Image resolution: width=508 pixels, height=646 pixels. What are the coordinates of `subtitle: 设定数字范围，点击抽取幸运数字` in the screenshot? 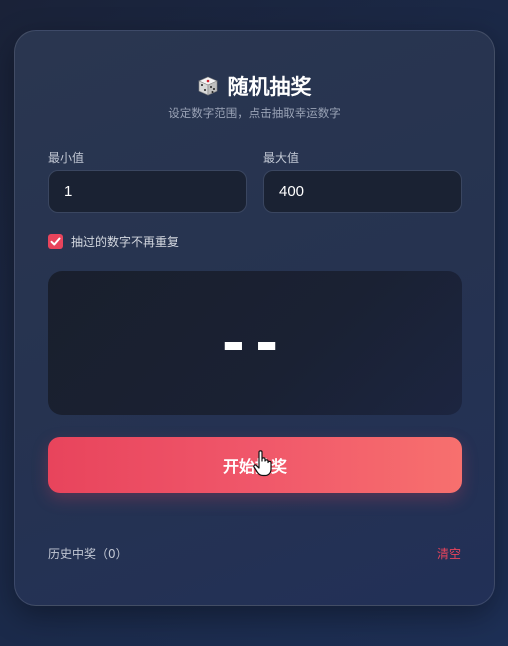 It's located at (254, 113).